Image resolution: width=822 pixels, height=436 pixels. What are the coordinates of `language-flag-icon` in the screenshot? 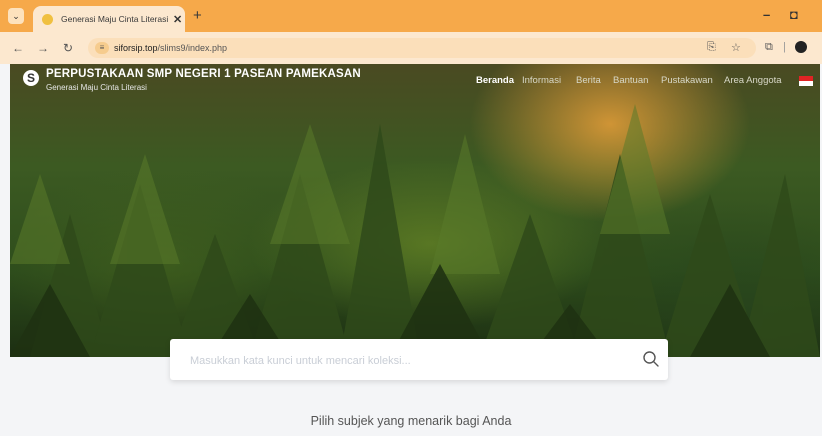 It's located at (806, 81).